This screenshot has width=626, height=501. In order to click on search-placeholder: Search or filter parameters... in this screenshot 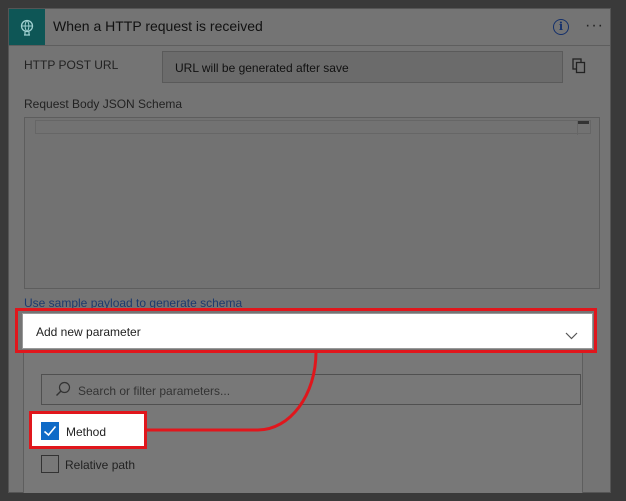, I will do `click(154, 391)`.